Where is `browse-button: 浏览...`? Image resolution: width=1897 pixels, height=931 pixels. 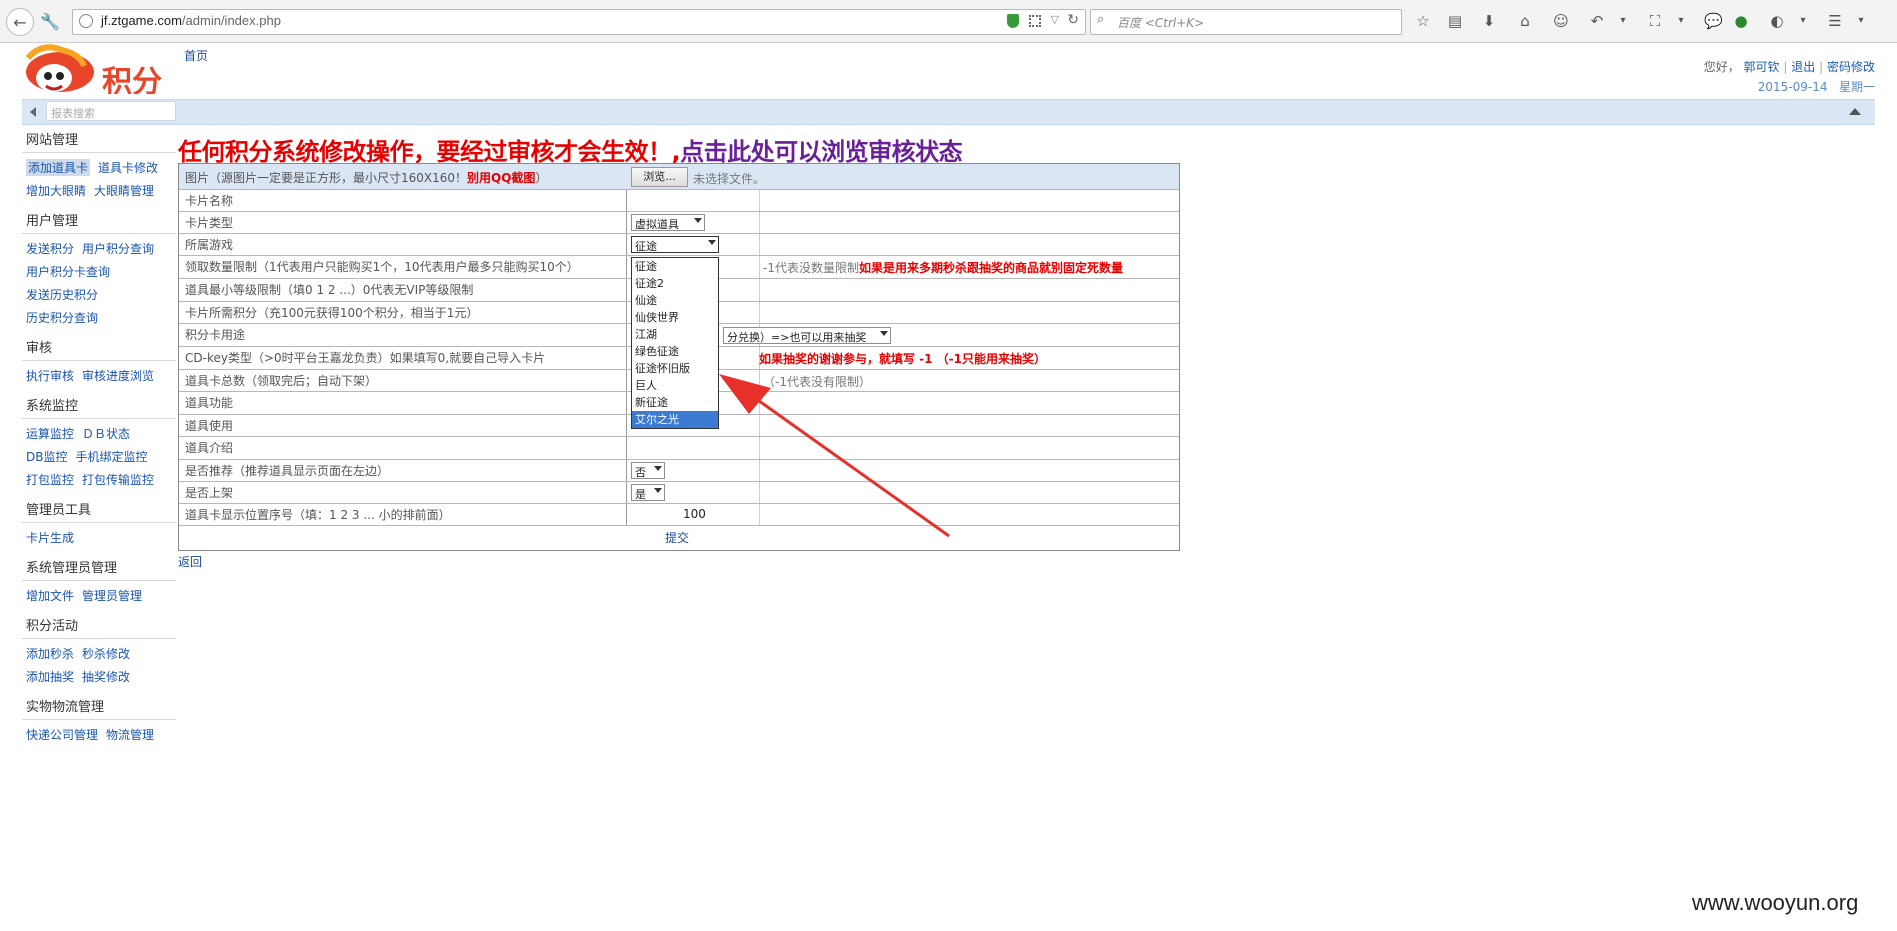
browse-button: 浏览... is located at coordinates (659, 177).